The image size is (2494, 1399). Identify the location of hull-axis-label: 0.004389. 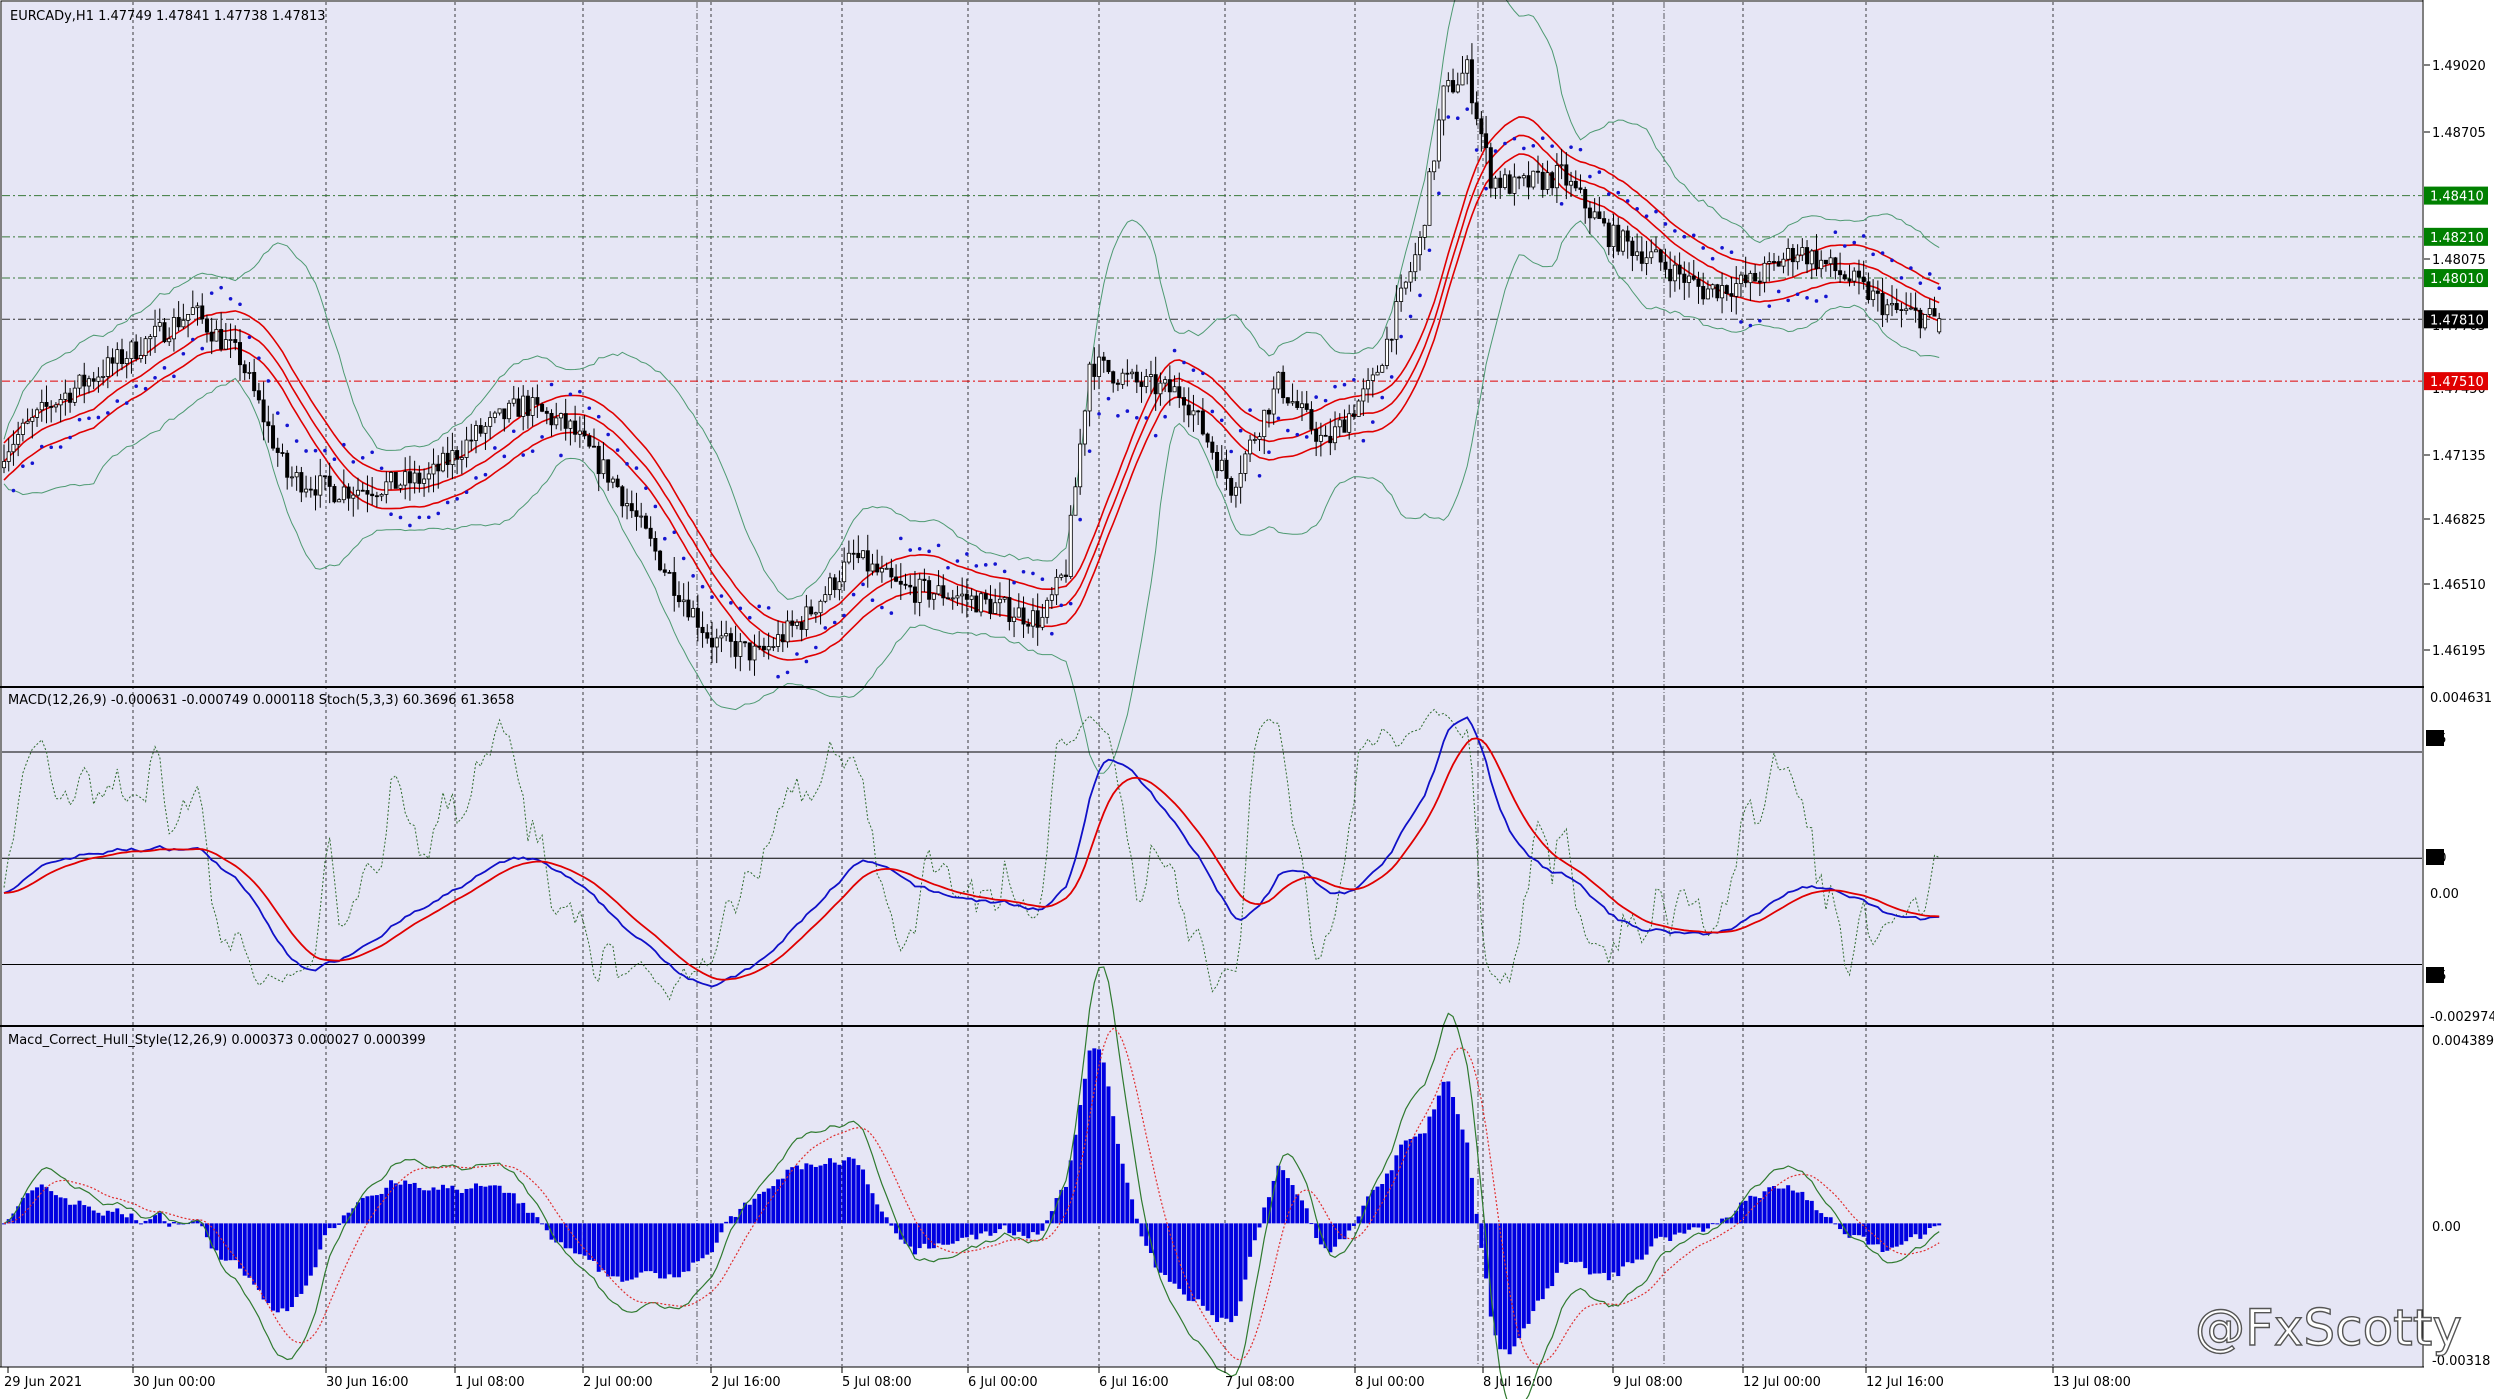
(2463, 1041).